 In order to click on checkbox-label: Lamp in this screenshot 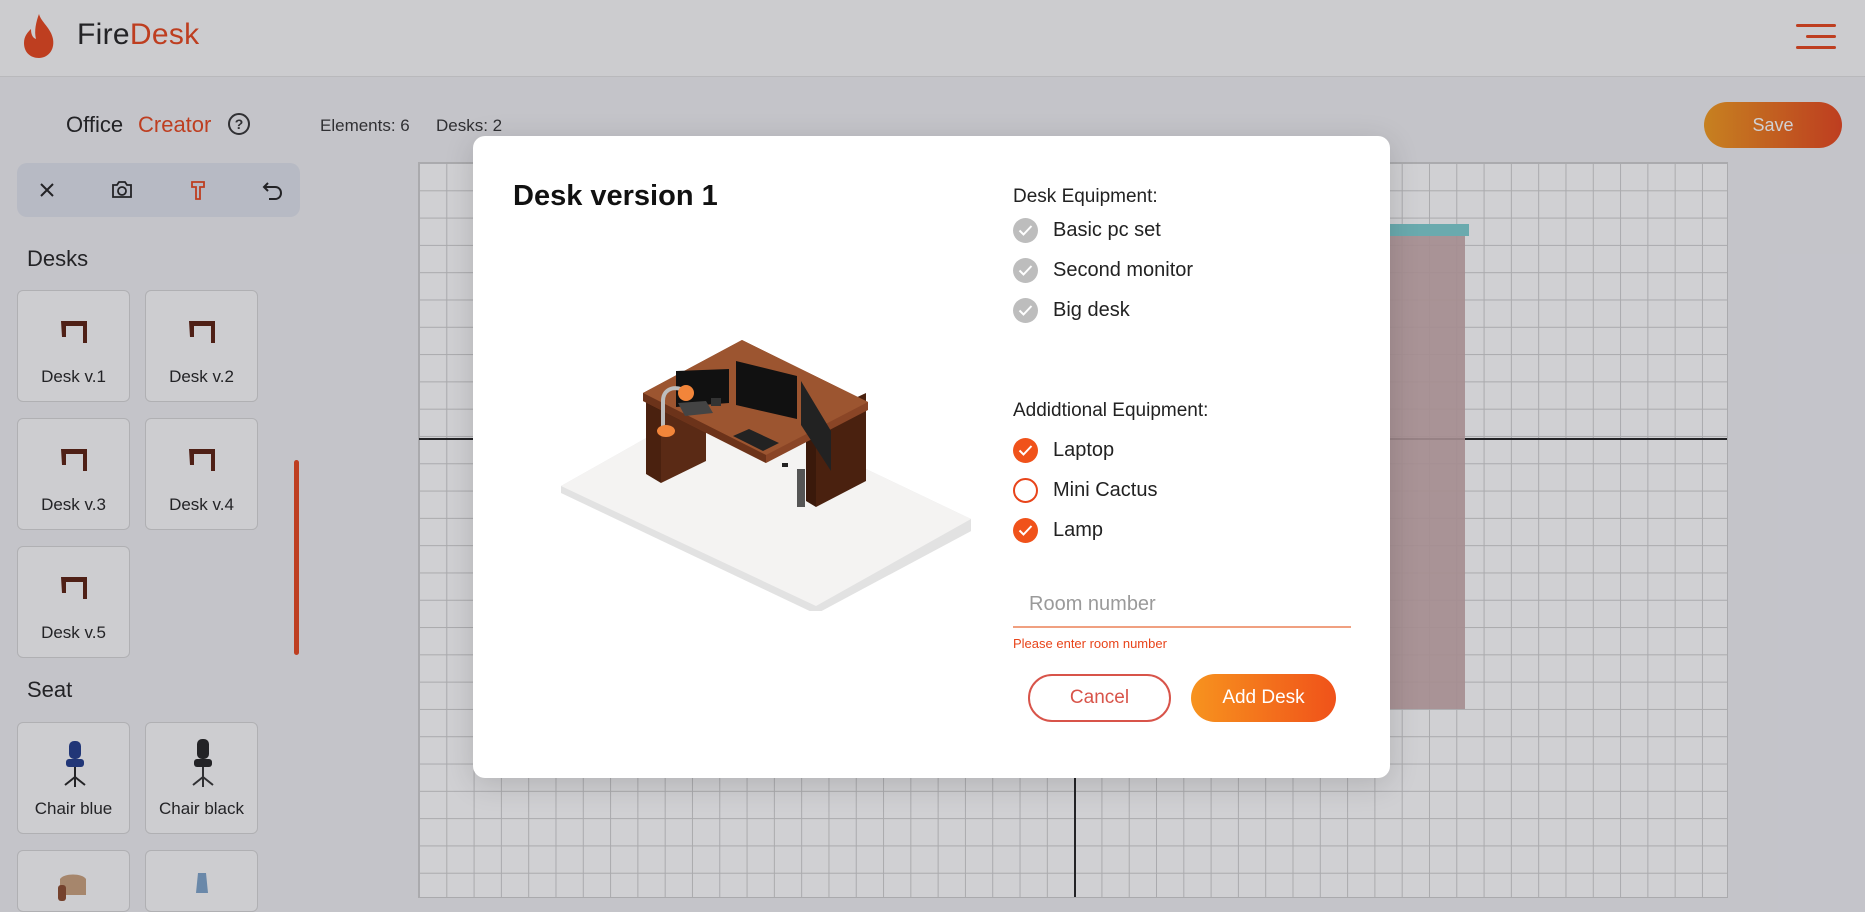, I will do `click(1078, 530)`.